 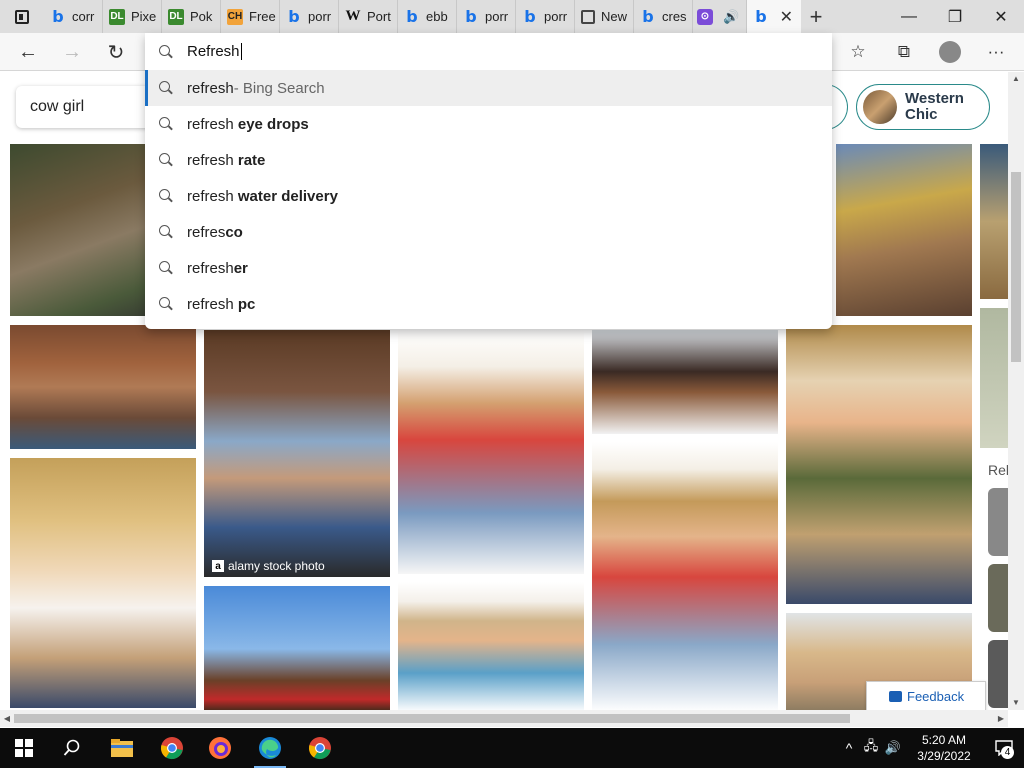 What do you see at coordinates (488, 160) in the screenshot?
I see `suggestion-item: refresh rate` at bounding box center [488, 160].